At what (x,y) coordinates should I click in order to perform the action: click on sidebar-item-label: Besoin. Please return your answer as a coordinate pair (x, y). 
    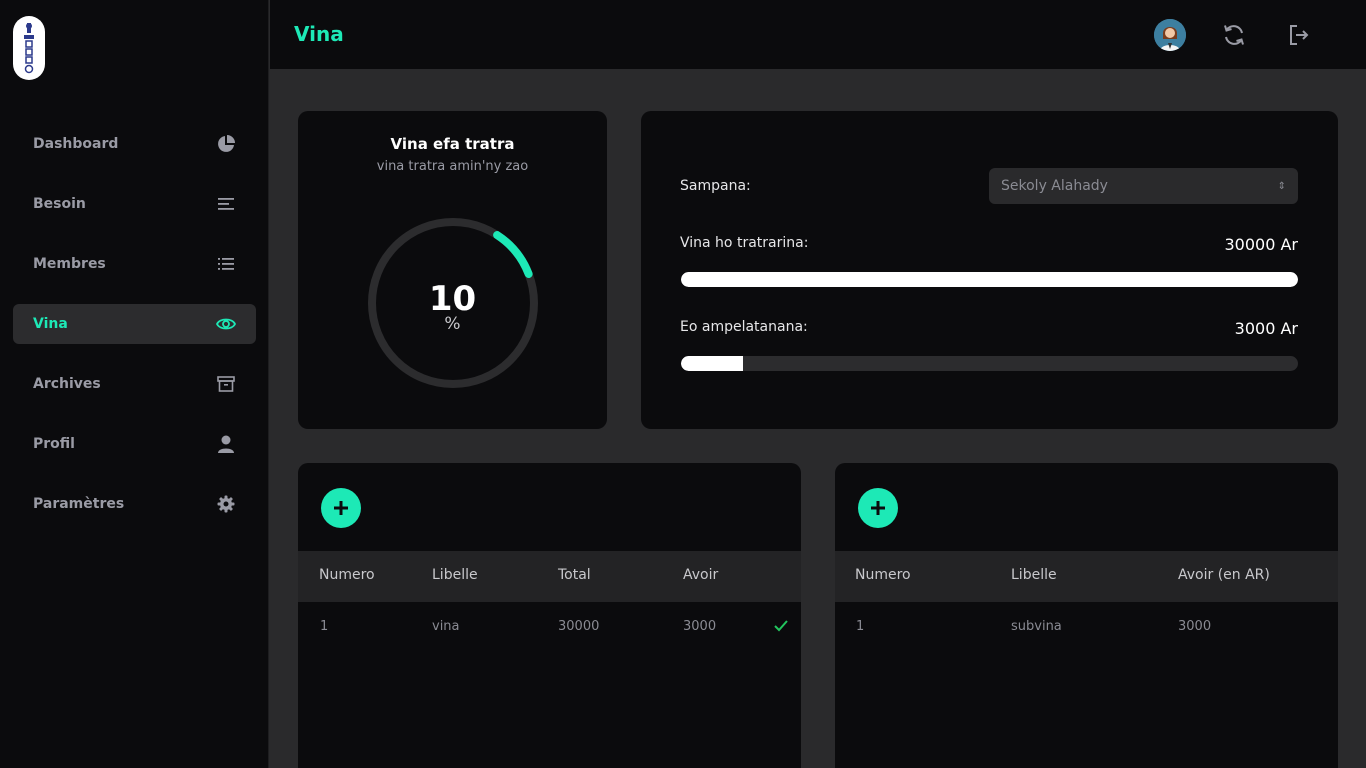
    Looking at the image, I should click on (59, 204).